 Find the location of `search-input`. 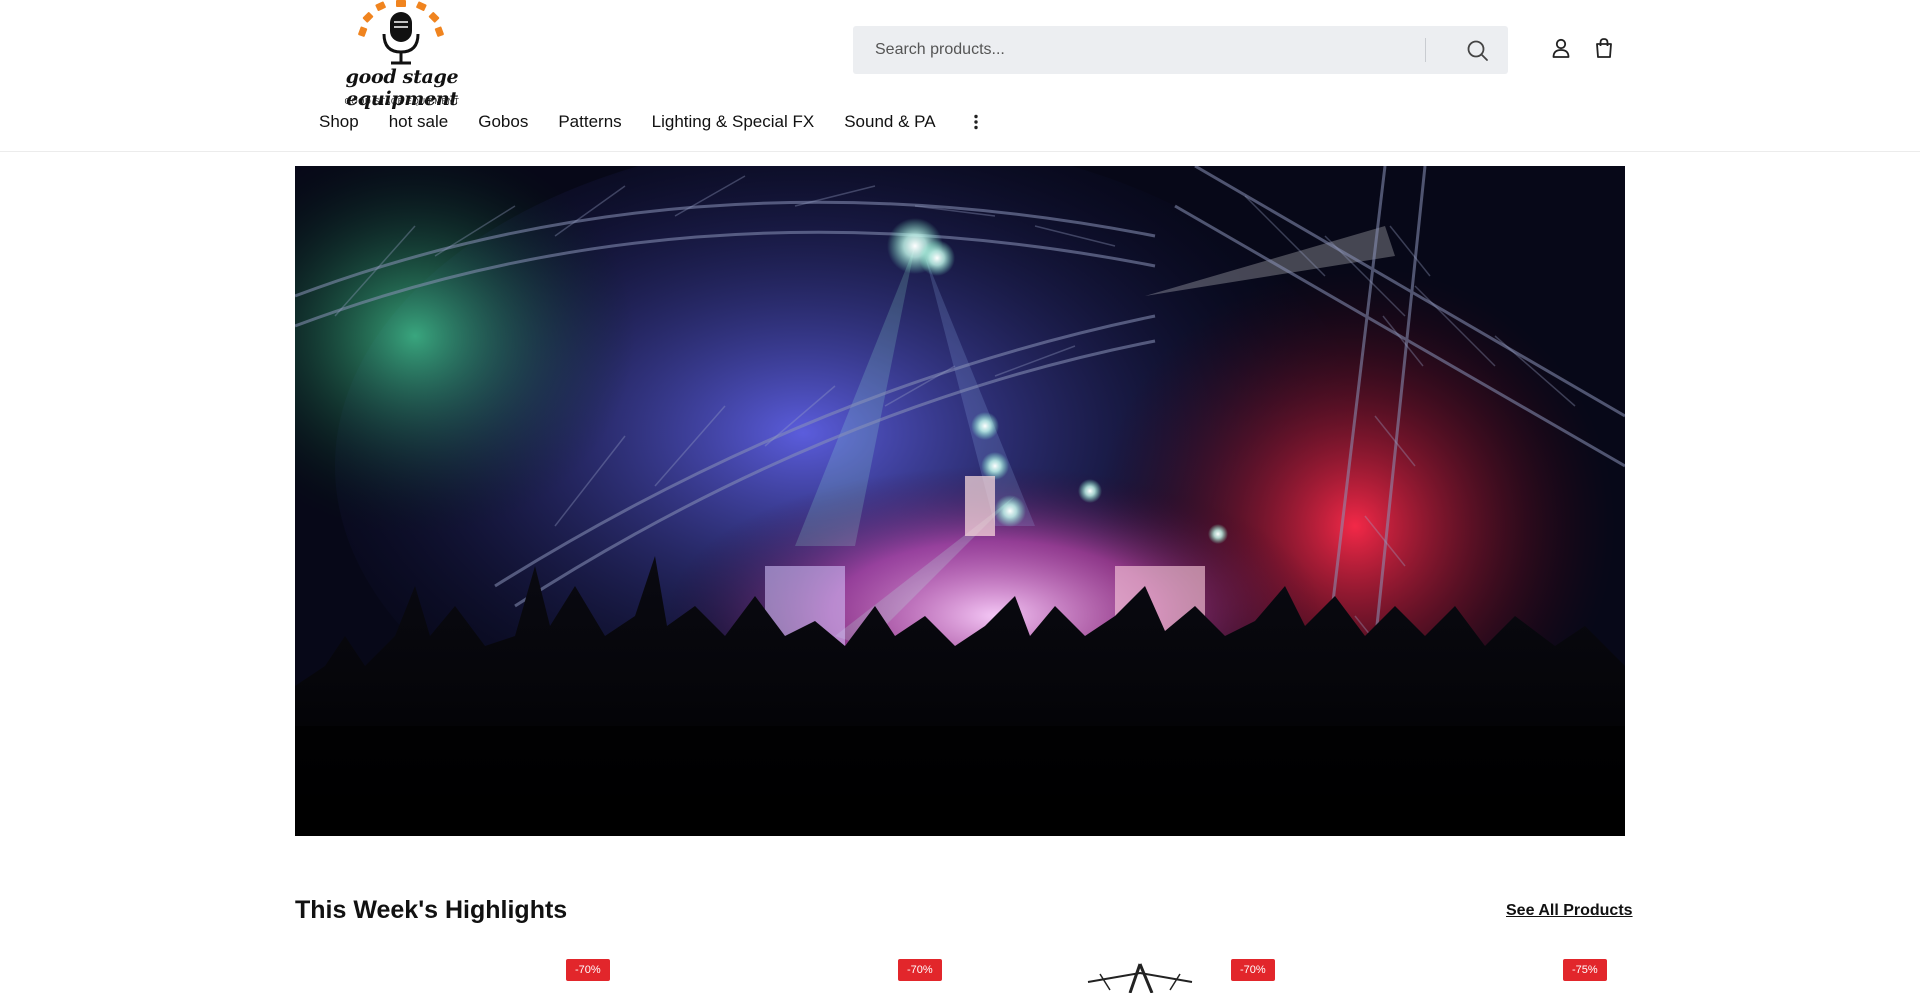

search-input is located at coordinates (1138, 50).